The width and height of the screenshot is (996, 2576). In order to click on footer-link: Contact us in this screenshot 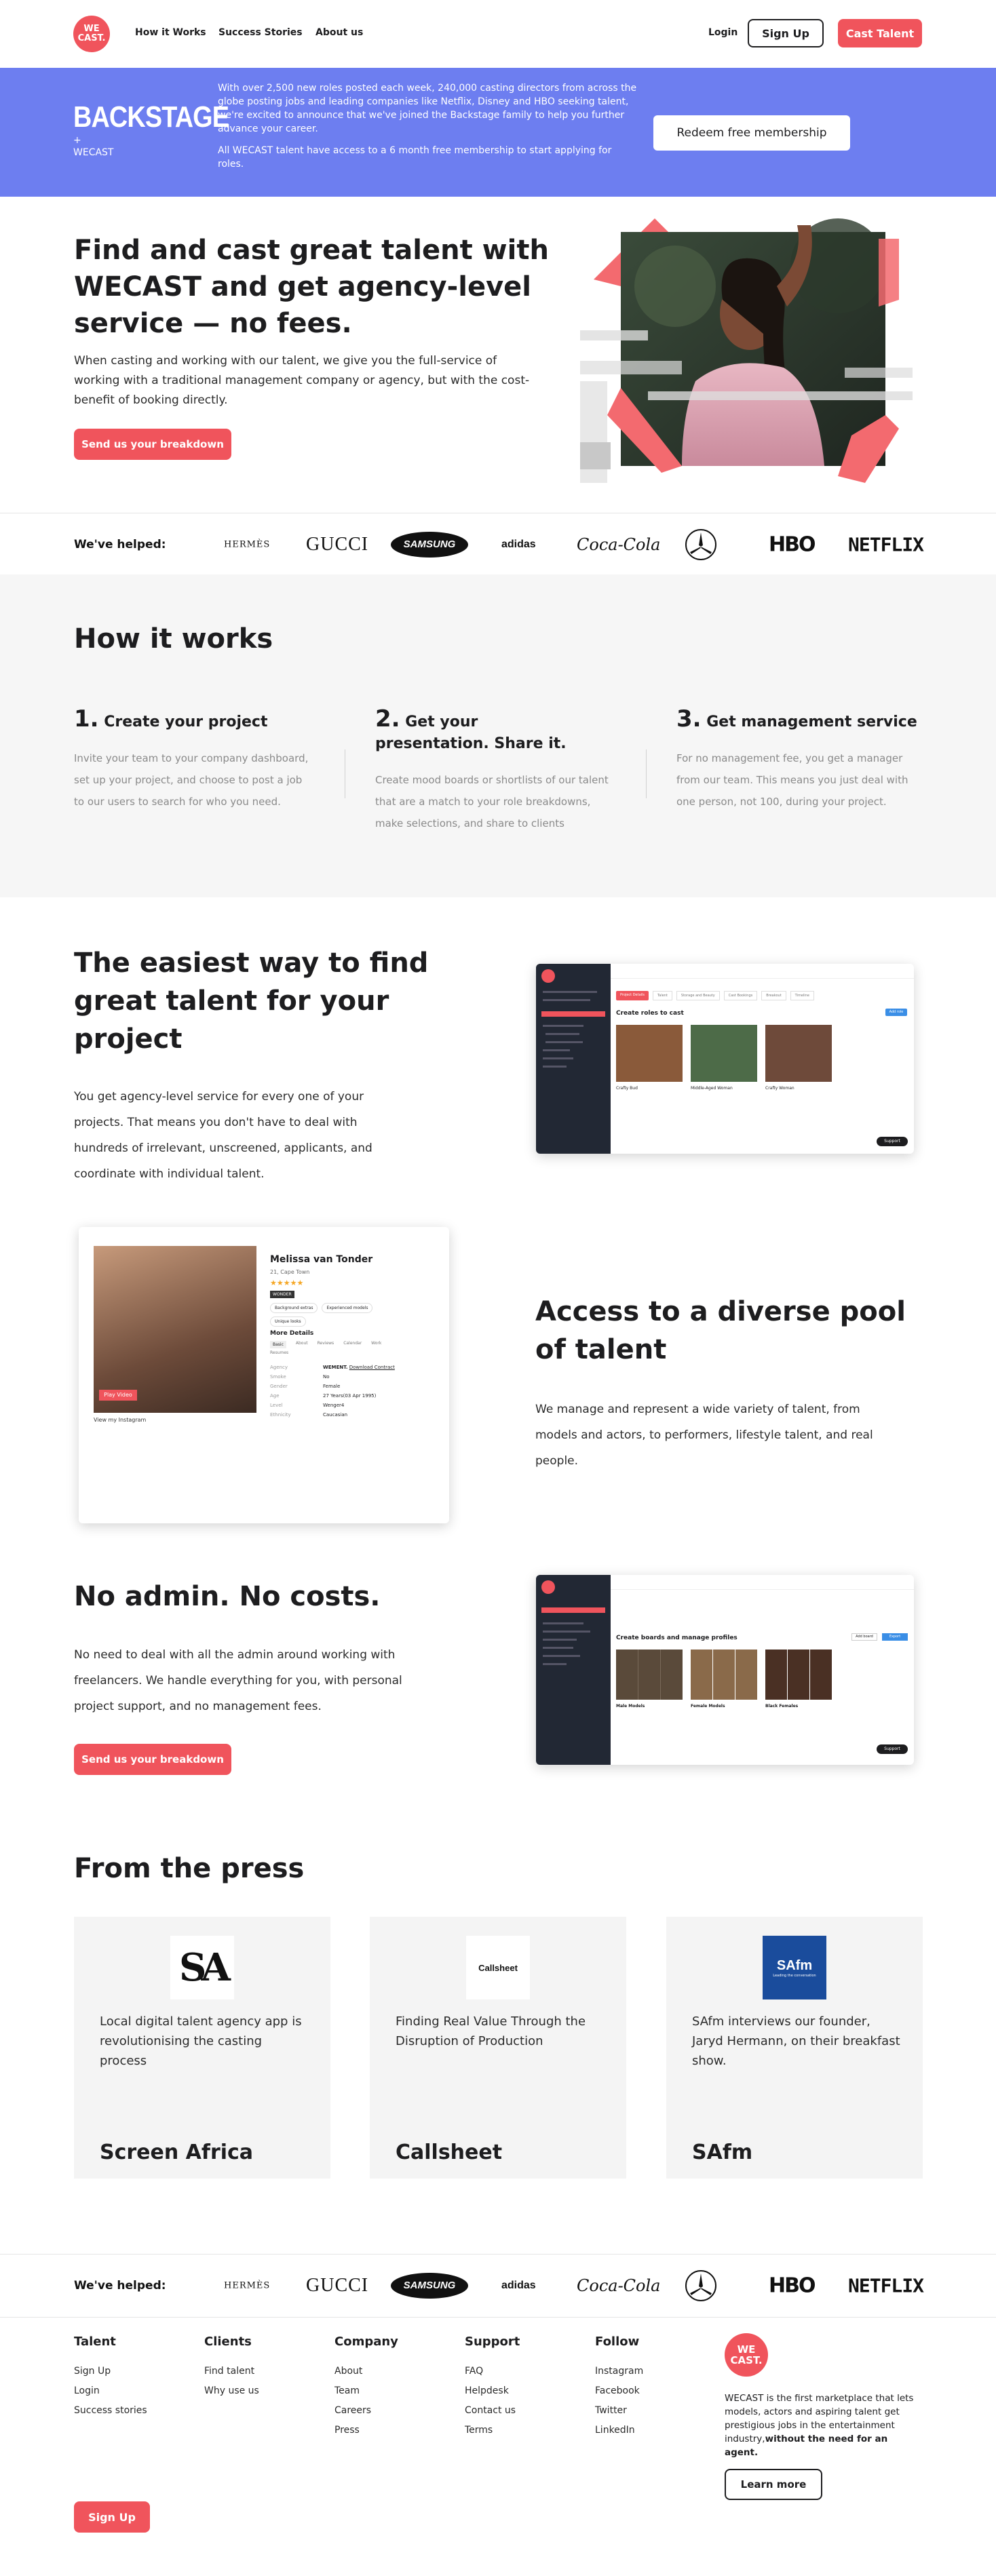, I will do `click(490, 2410)`.